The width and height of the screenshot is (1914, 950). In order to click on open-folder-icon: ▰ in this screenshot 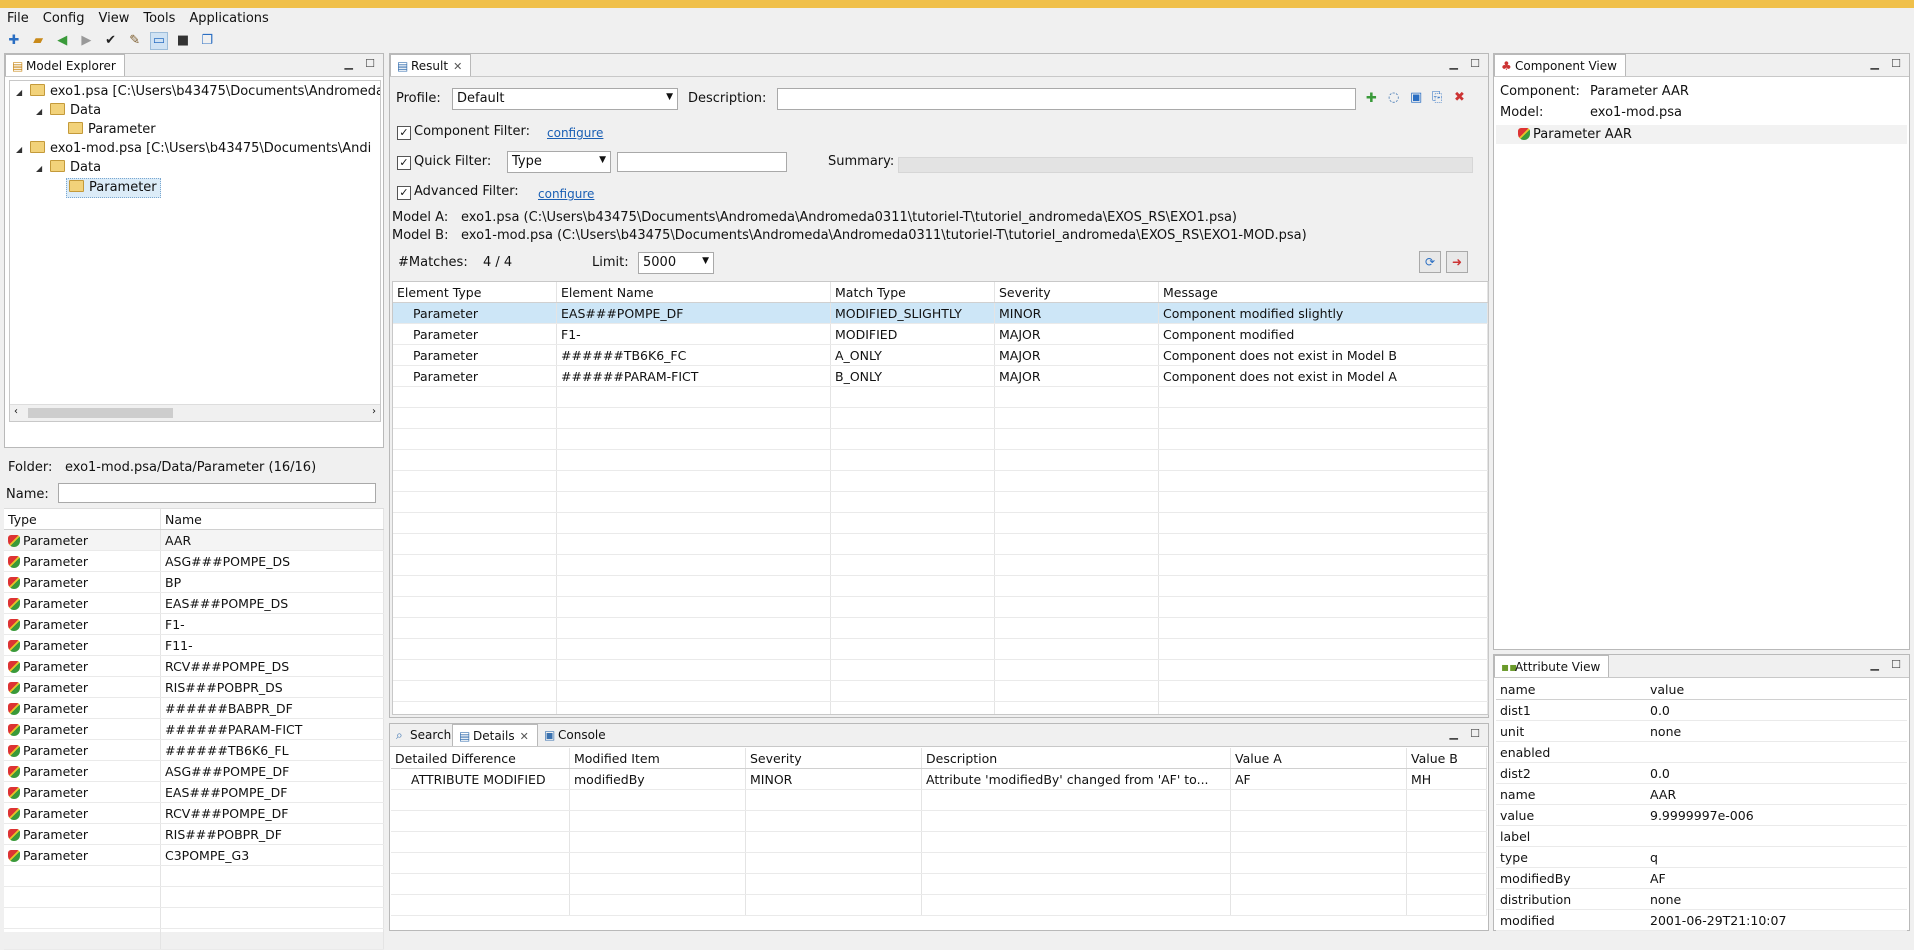, I will do `click(38, 41)`.